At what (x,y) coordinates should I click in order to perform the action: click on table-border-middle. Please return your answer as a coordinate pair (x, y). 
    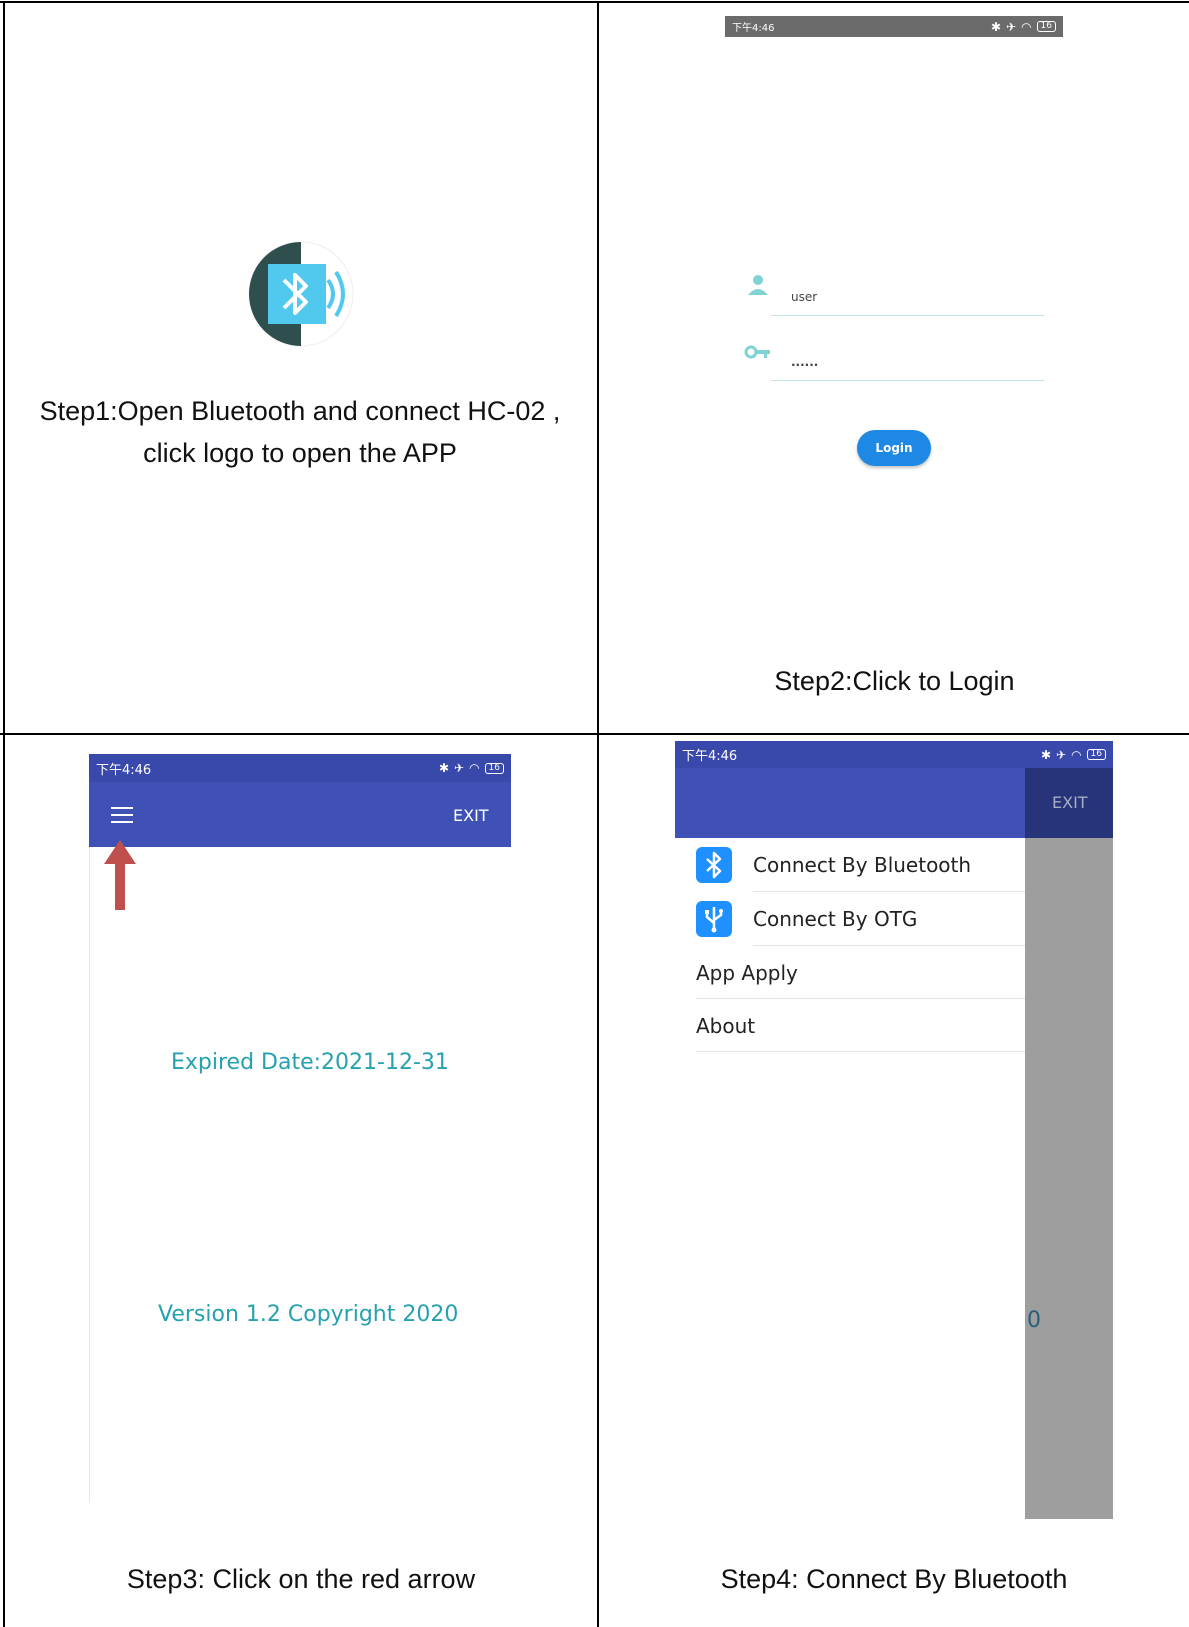
    Looking at the image, I should click on (594, 734).